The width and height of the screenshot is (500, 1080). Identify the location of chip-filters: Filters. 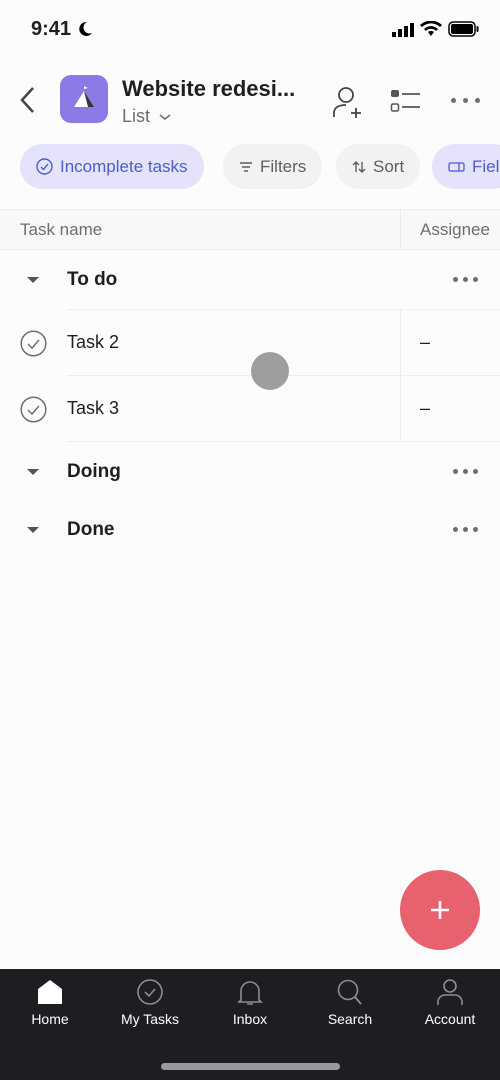
(273, 166).